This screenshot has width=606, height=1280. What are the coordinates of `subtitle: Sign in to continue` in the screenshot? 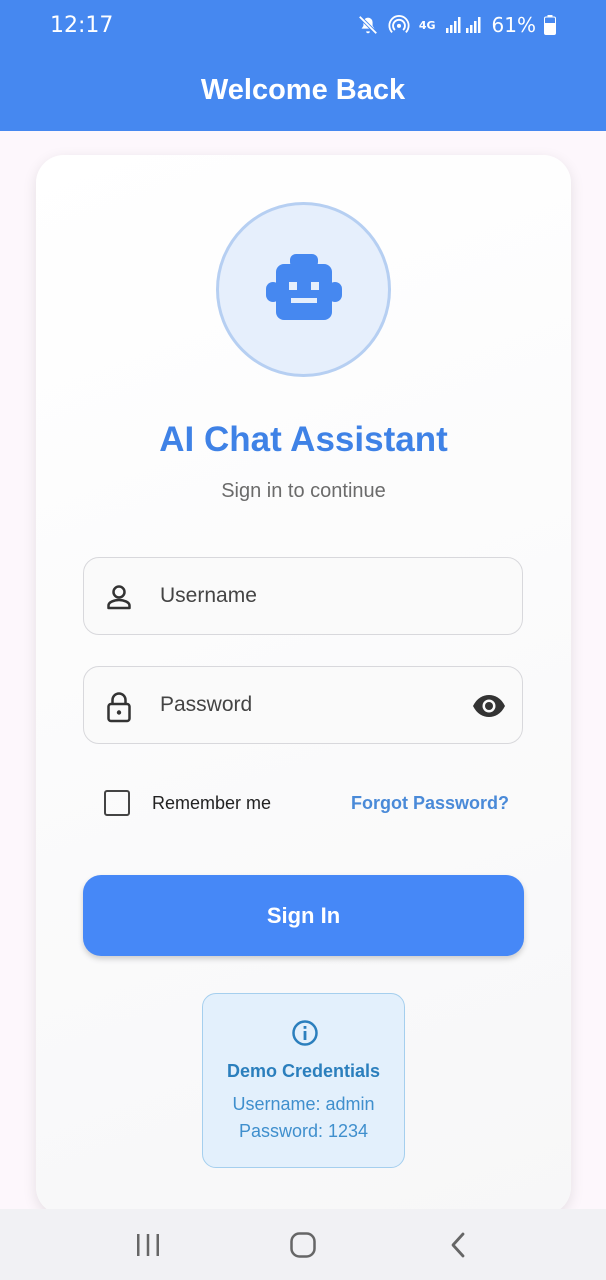 It's located at (303, 491).